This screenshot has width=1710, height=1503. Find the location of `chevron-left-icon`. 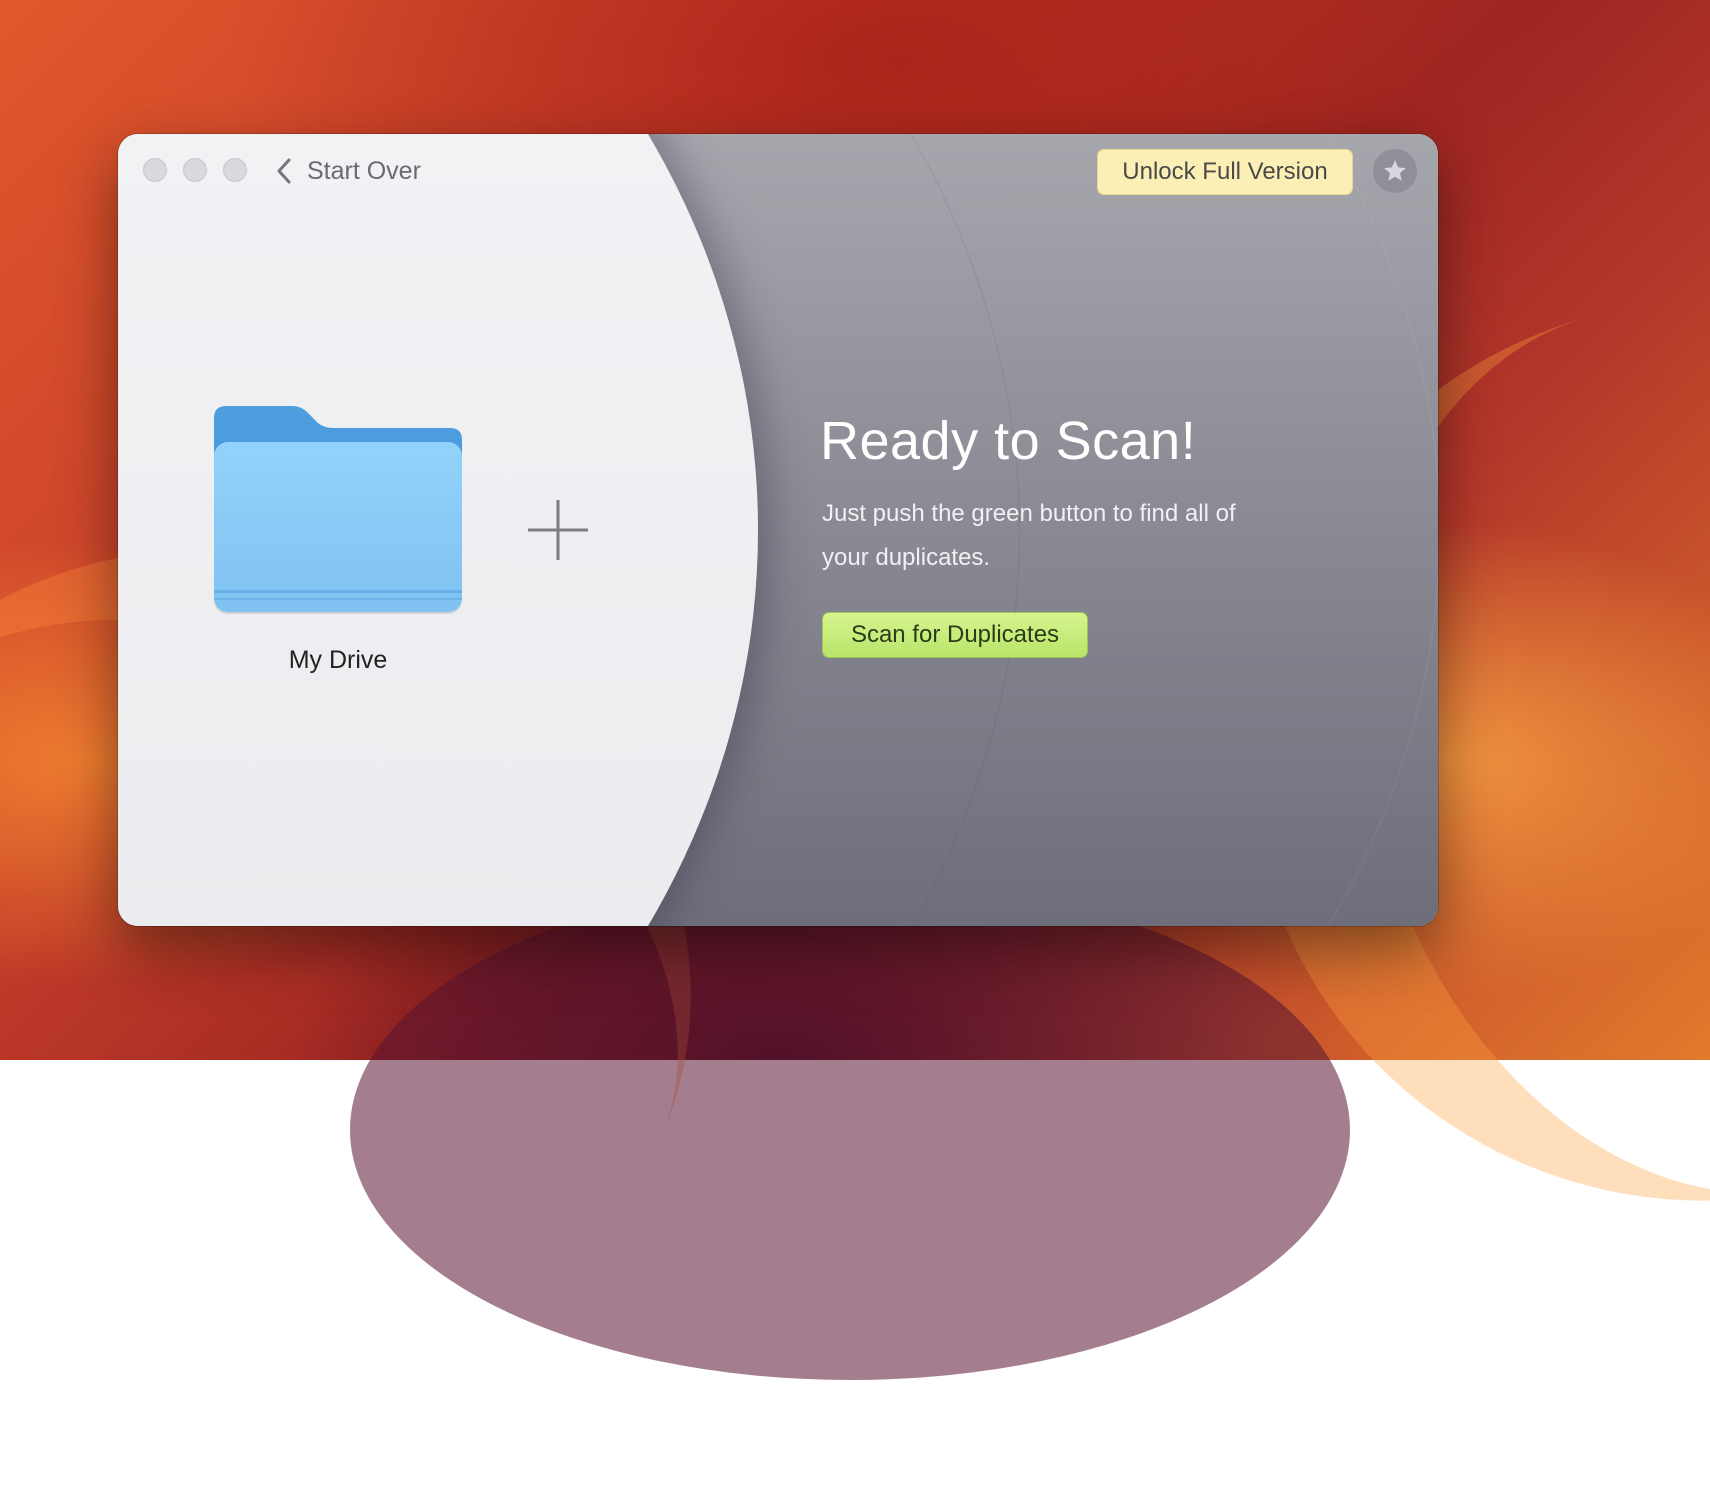

chevron-left-icon is located at coordinates (284, 171).